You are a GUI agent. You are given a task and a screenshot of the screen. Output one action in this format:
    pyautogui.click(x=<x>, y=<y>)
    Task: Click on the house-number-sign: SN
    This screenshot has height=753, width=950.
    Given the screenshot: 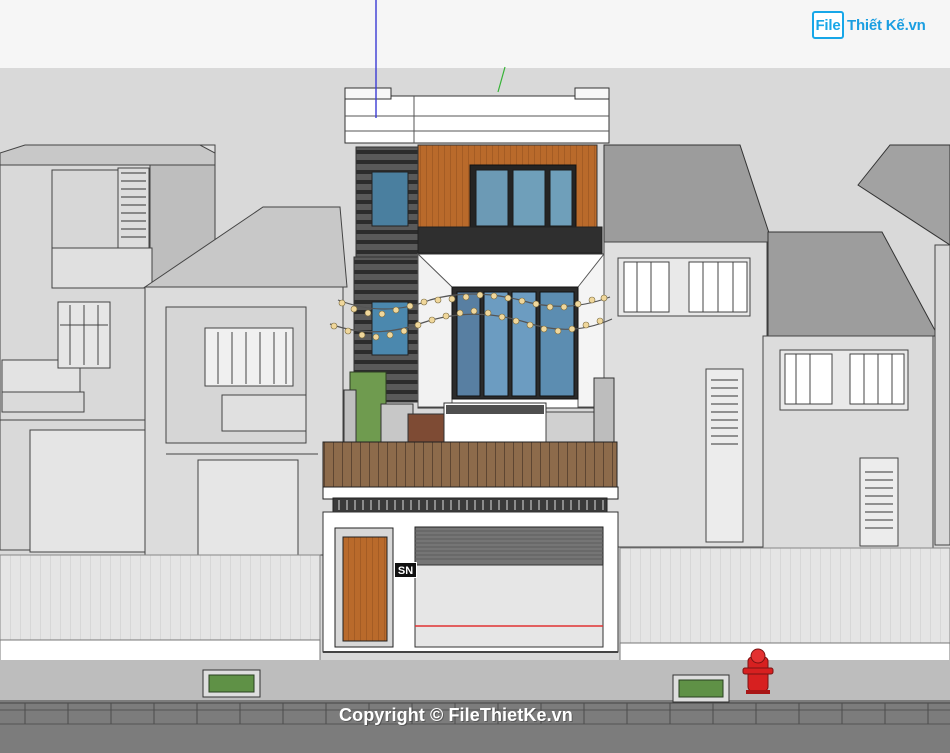 What is the action you would take?
    pyautogui.click(x=405, y=570)
    